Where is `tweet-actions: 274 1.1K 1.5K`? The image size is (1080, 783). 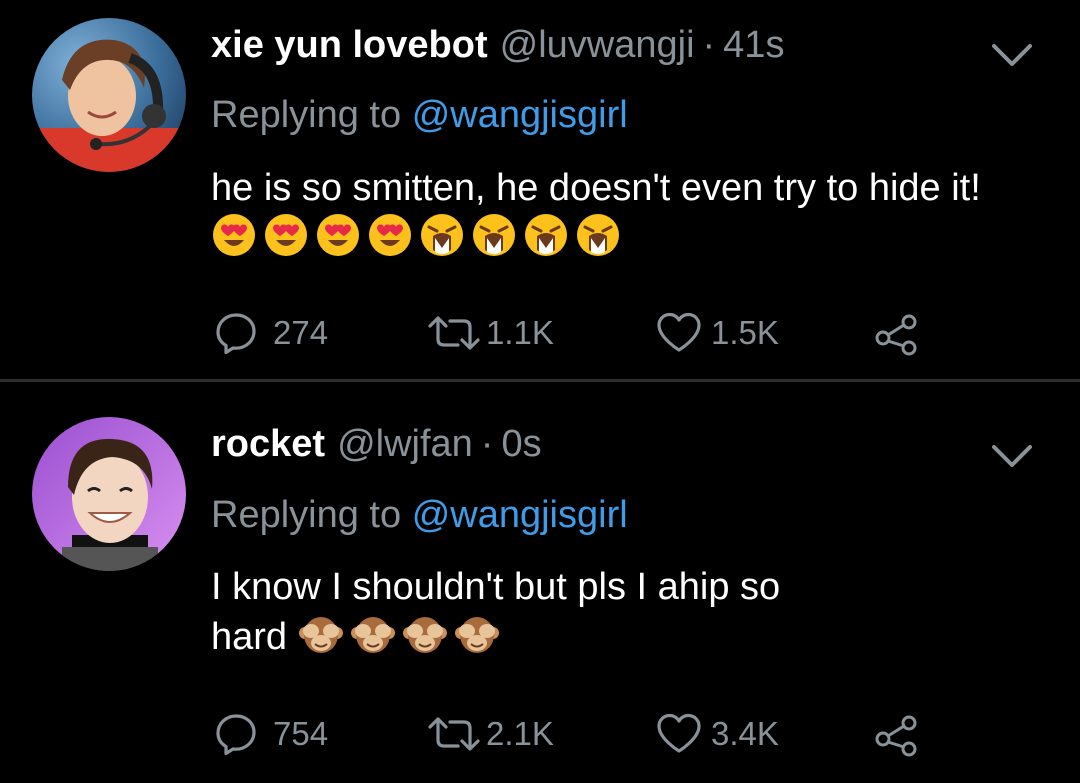
tweet-actions: 274 1.1K 1.5K is located at coordinates (573, 333).